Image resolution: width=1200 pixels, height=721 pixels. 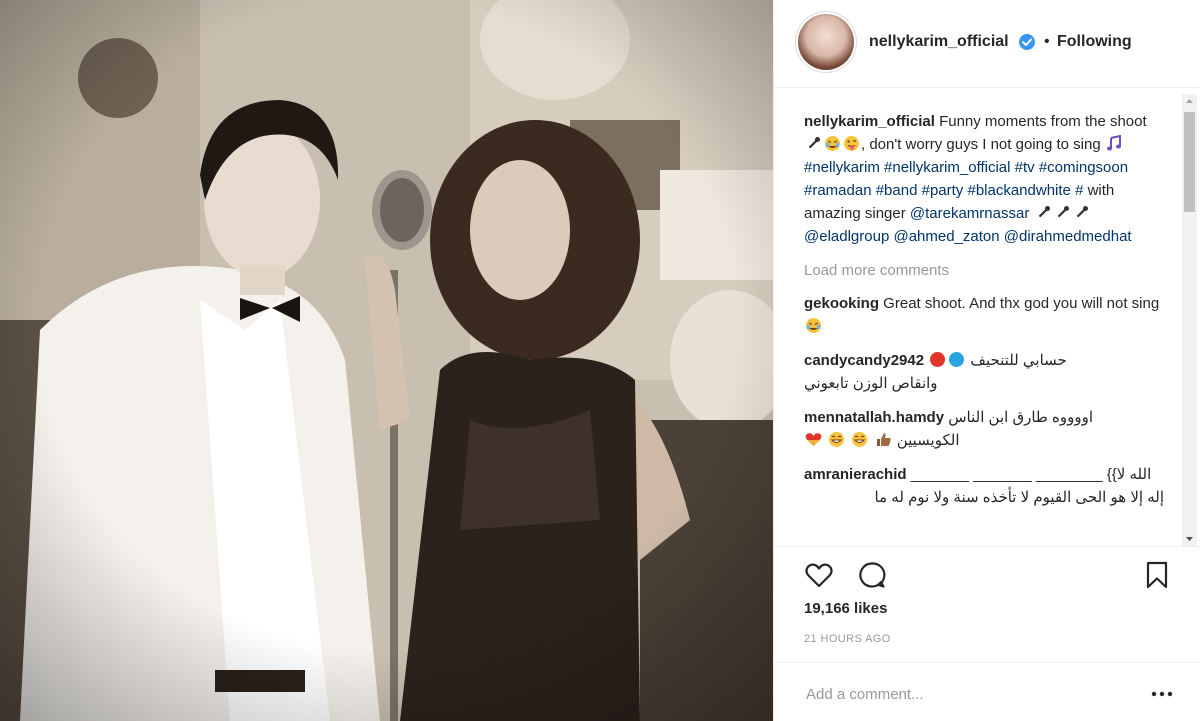 What do you see at coordinates (826, 42) in the screenshot?
I see `avatar` at bounding box center [826, 42].